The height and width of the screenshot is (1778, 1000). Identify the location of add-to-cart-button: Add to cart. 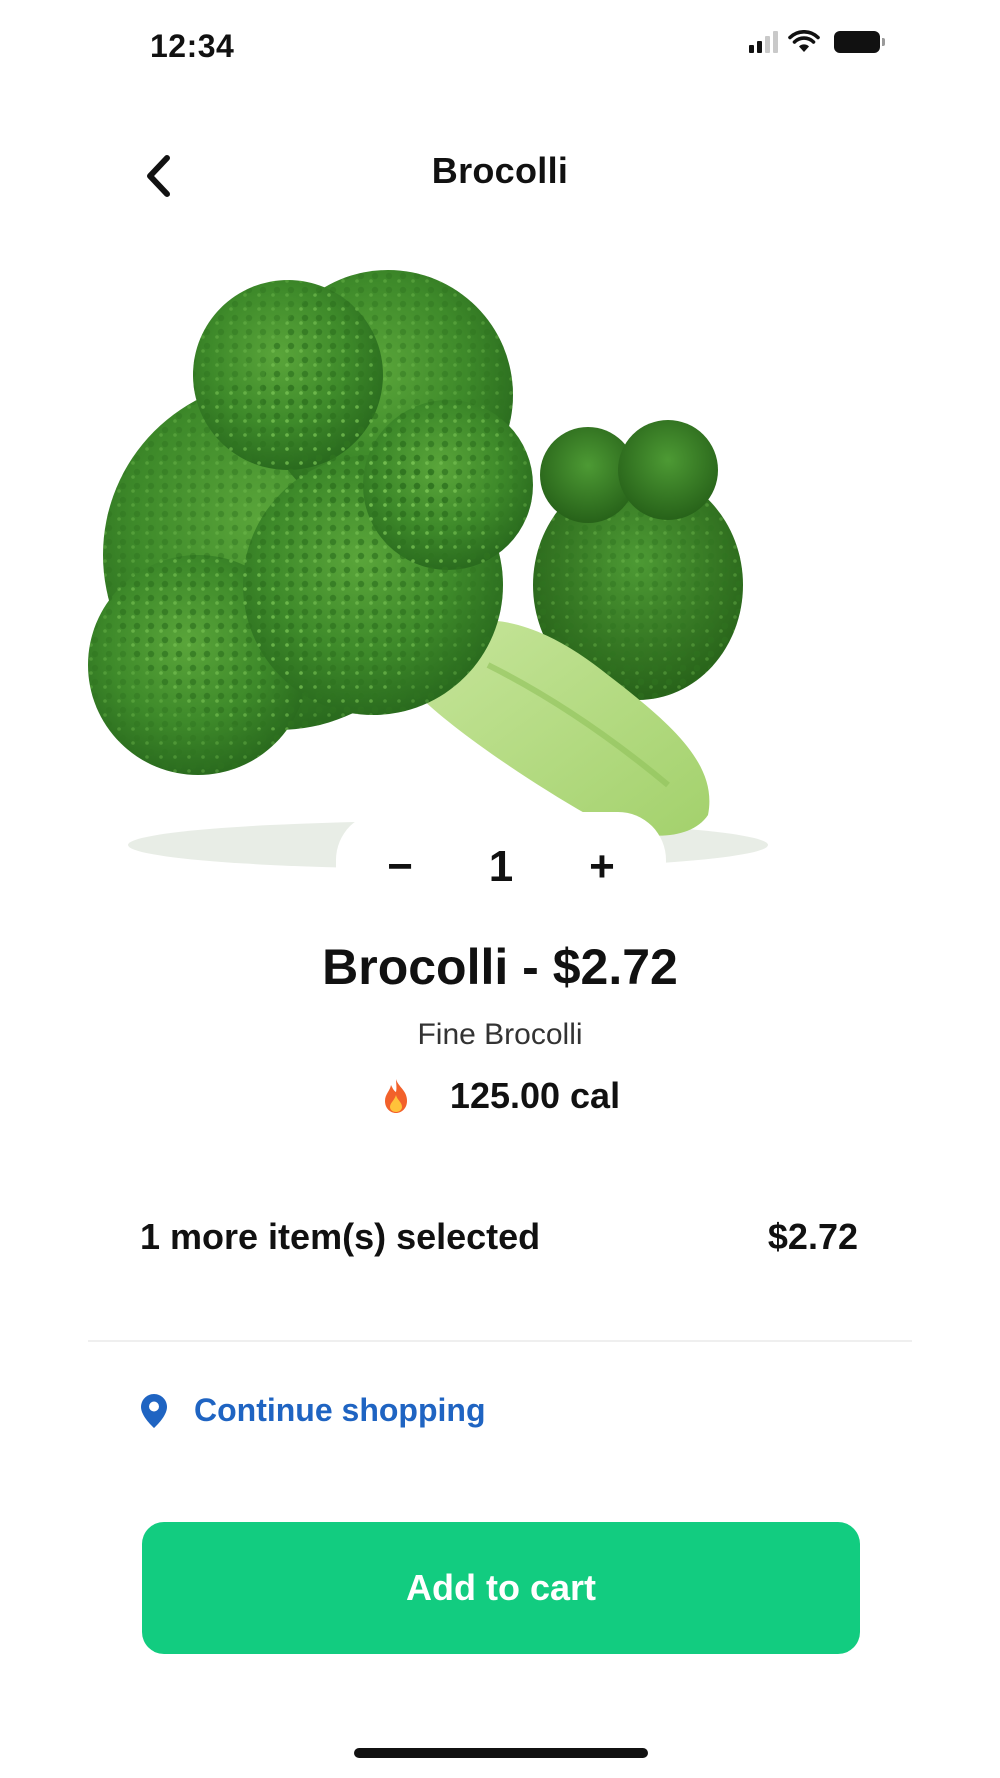
(501, 1588).